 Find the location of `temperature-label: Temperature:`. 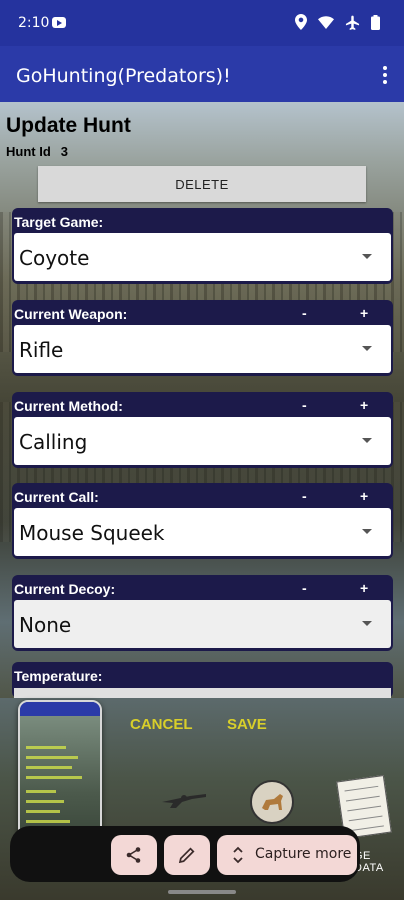

temperature-label: Temperature: is located at coordinates (58, 676).